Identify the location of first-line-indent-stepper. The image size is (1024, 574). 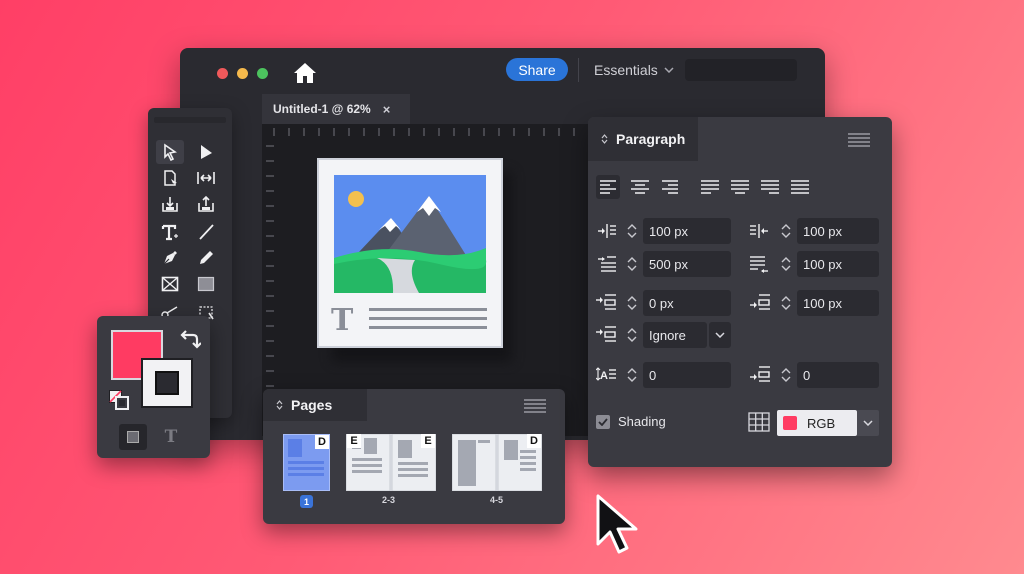
(632, 264).